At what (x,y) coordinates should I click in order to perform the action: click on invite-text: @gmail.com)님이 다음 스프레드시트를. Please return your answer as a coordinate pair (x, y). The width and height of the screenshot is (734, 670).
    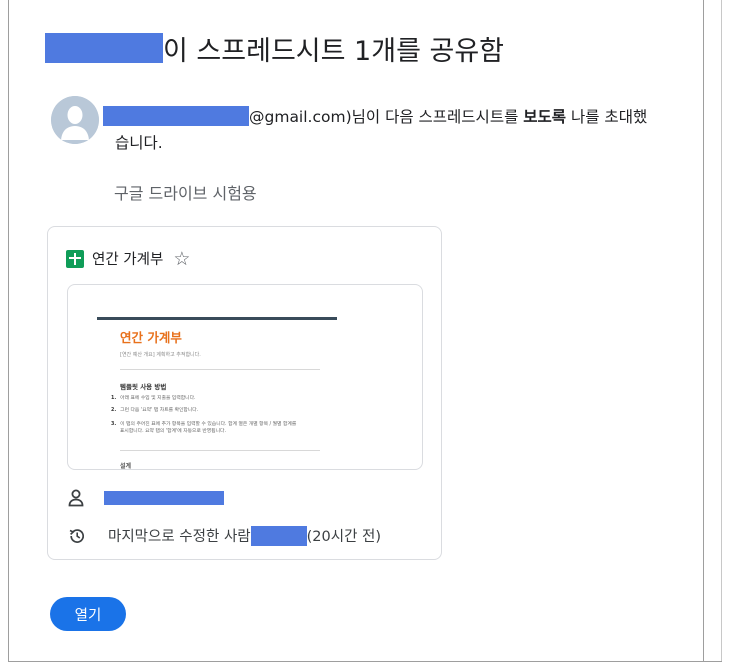
    Looking at the image, I should click on (386, 117).